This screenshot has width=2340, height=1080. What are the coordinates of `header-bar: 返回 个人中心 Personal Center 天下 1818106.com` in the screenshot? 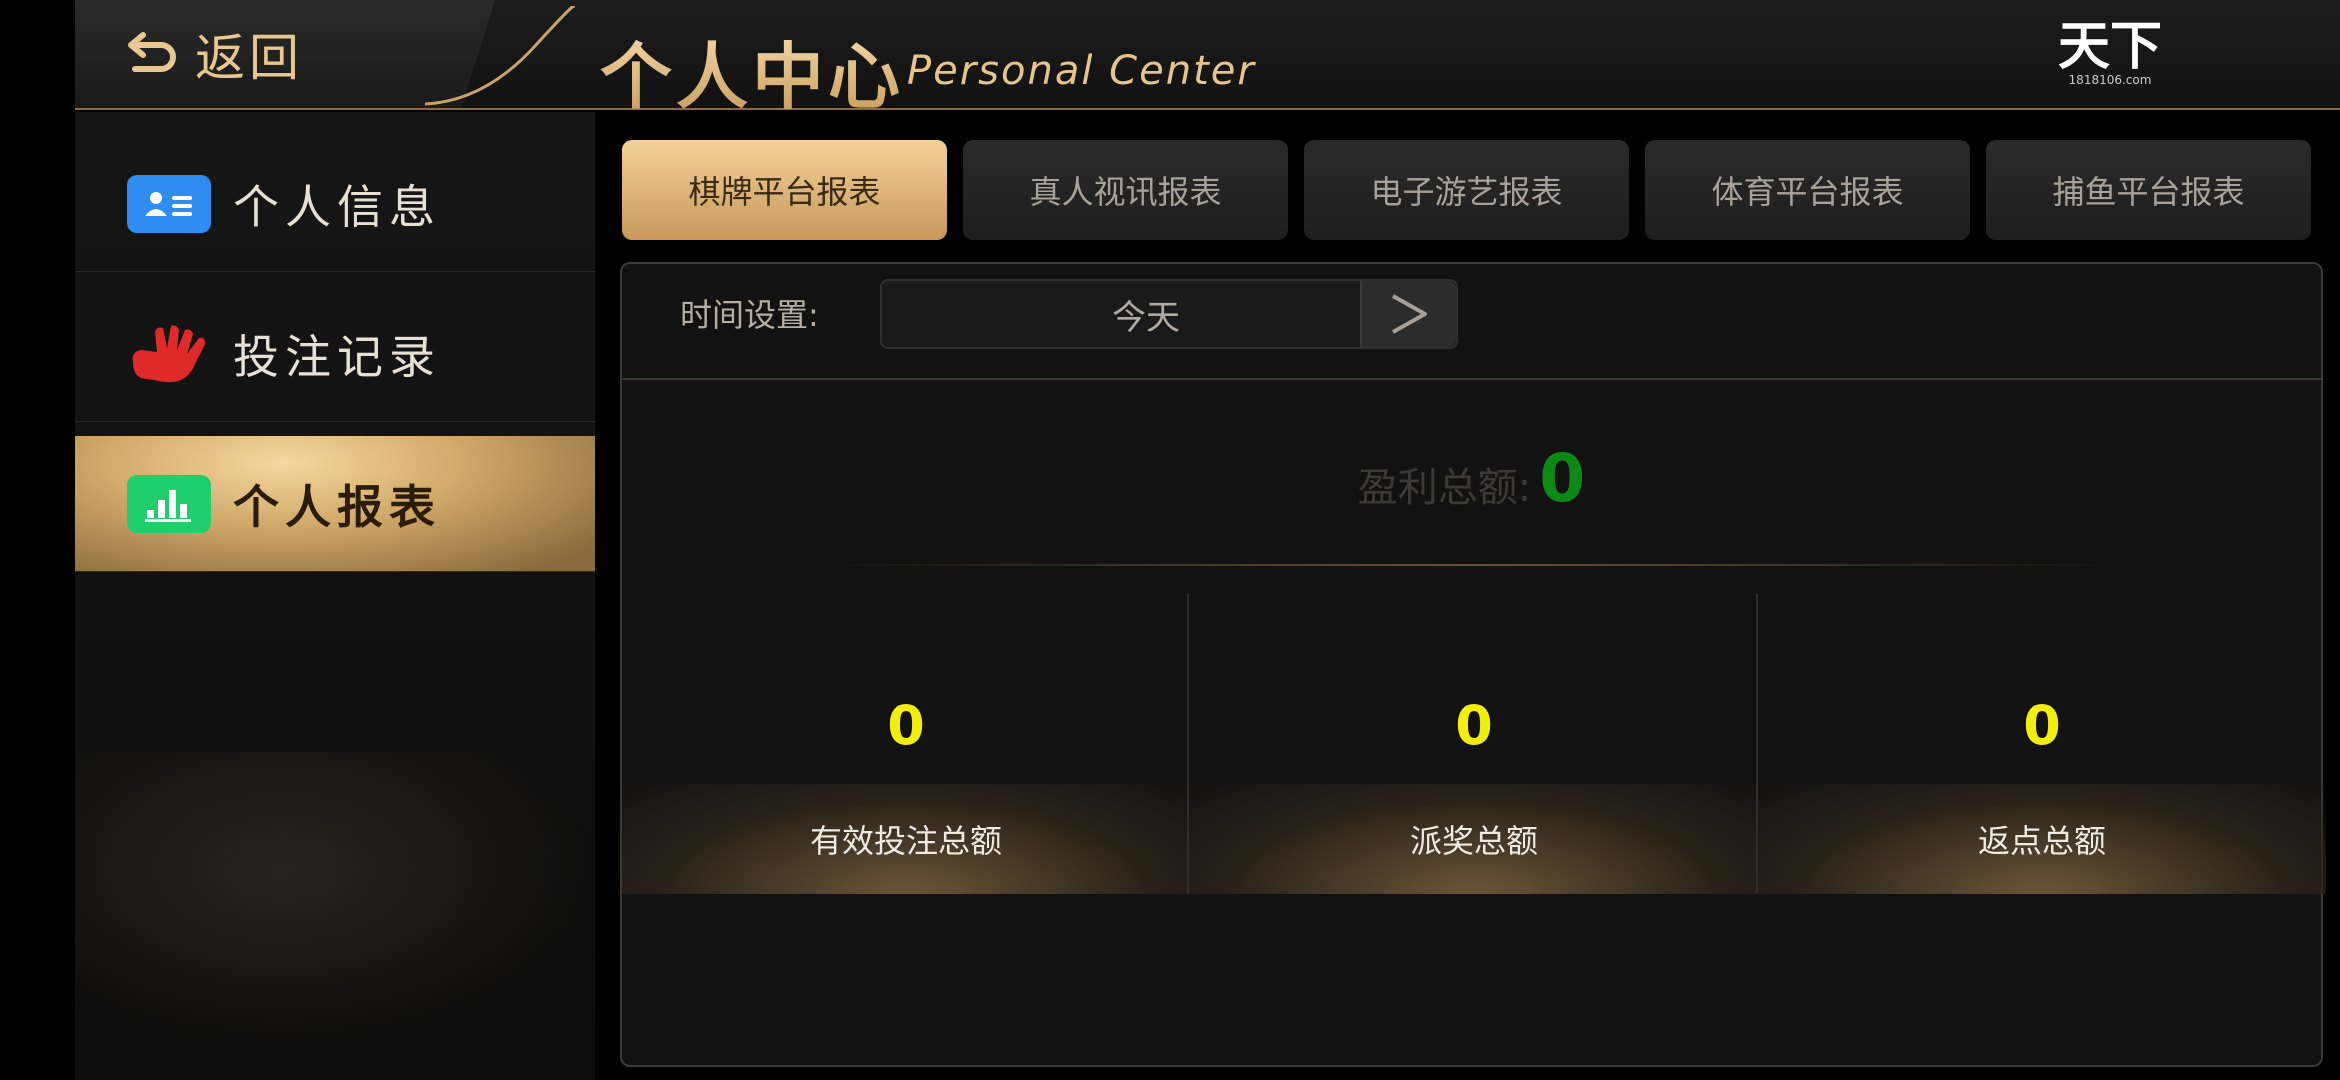 It's located at (1207, 59).